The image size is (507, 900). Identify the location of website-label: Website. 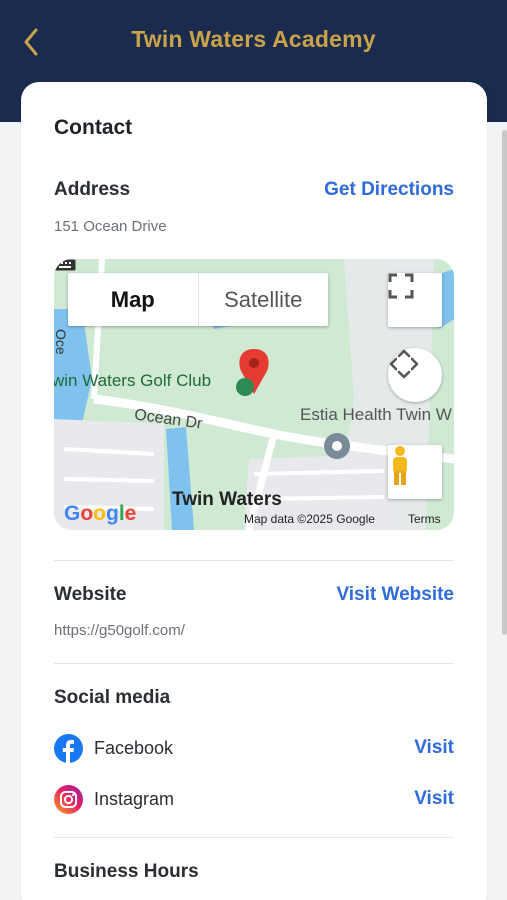
(90, 594).